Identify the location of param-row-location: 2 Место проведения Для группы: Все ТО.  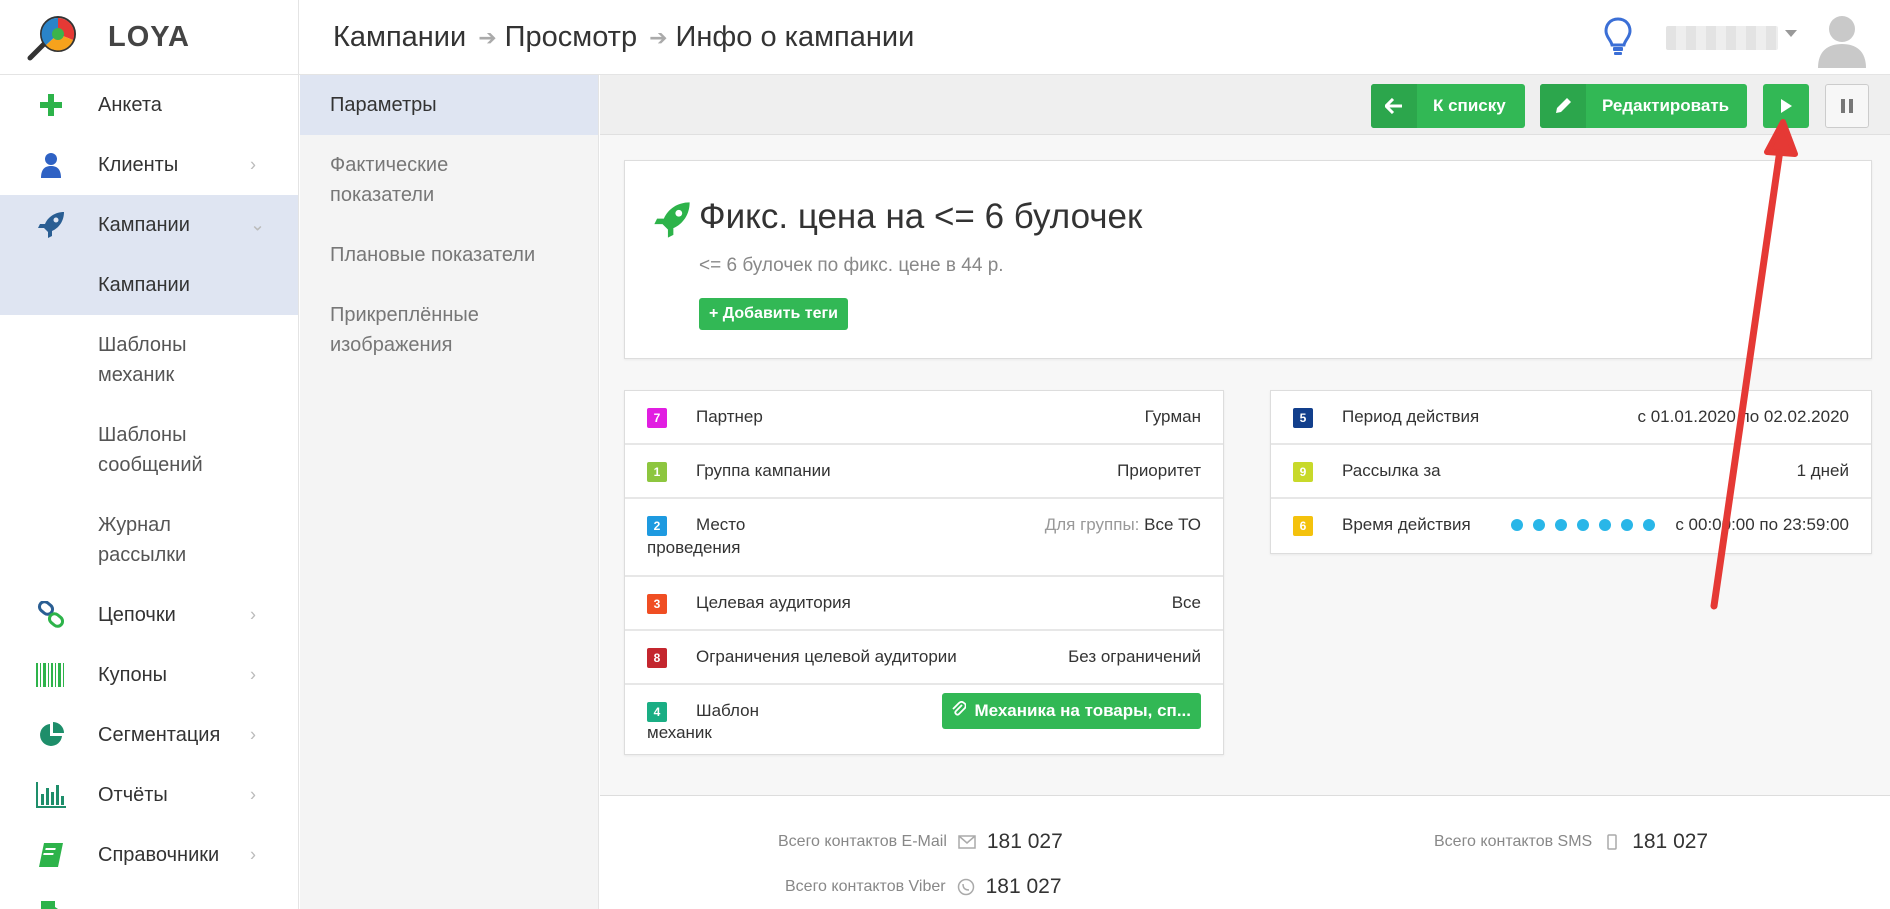
(924, 538).